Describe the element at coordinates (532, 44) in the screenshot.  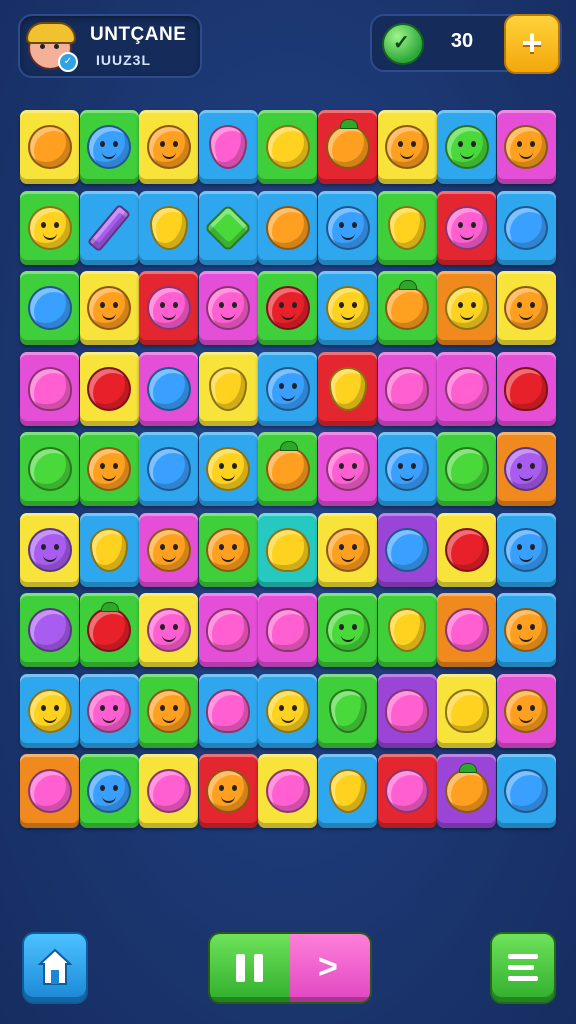
I see `add-currency-button: +` at that location.